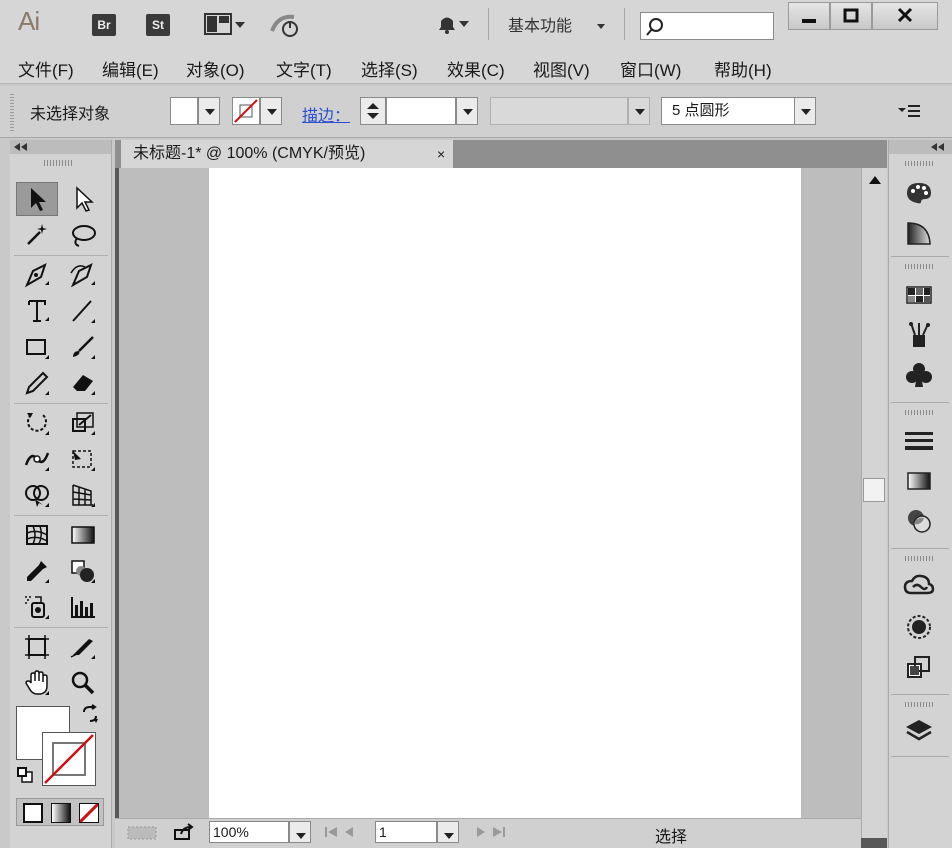 The width and height of the screenshot is (952, 848). Describe the element at coordinates (37, 683) in the screenshot. I see `hand-tool` at that location.